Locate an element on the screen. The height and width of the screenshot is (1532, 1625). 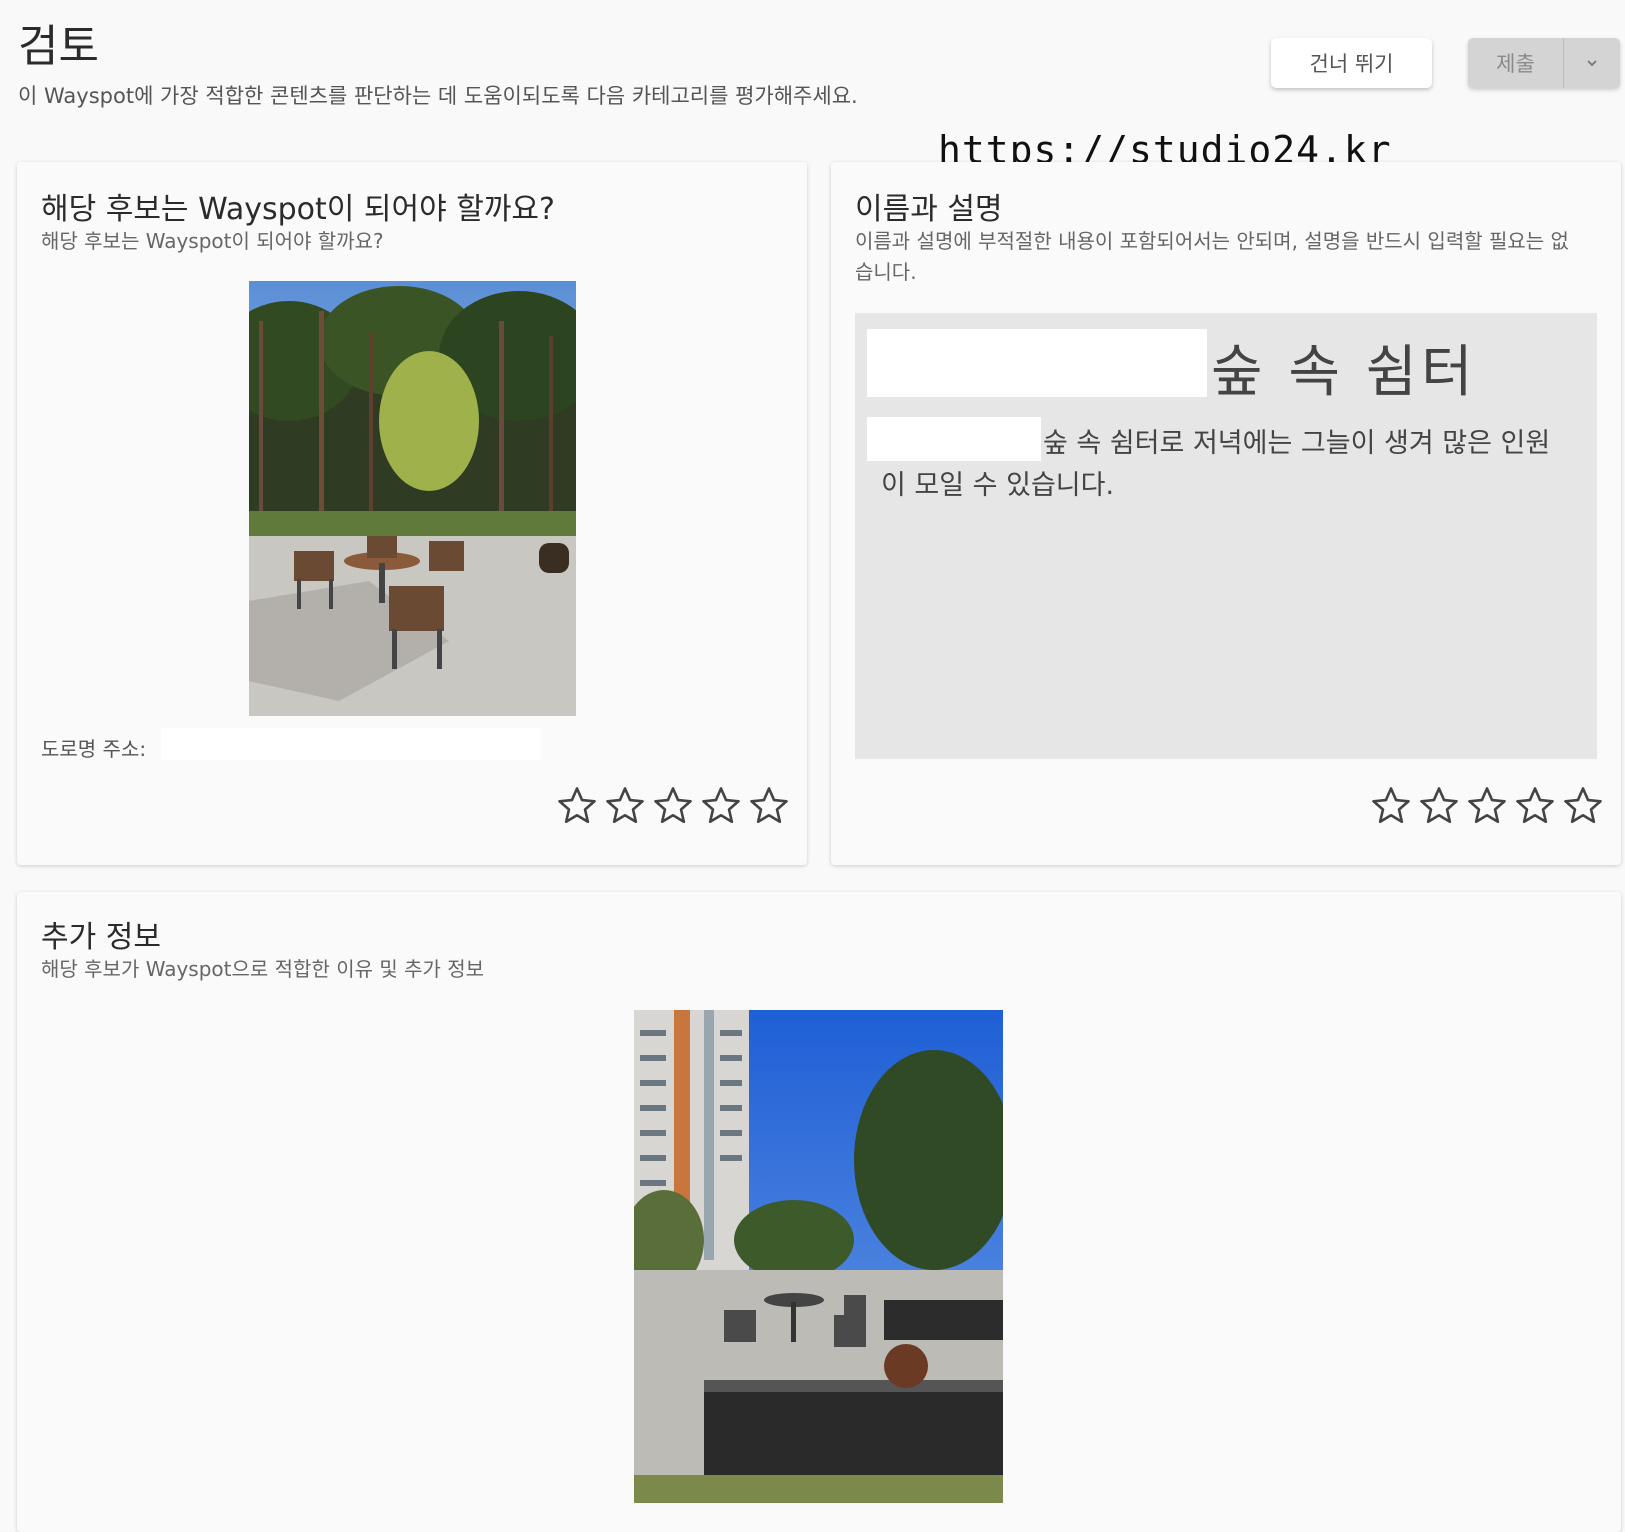
submit-button: 제출 is located at coordinates (1516, 63).